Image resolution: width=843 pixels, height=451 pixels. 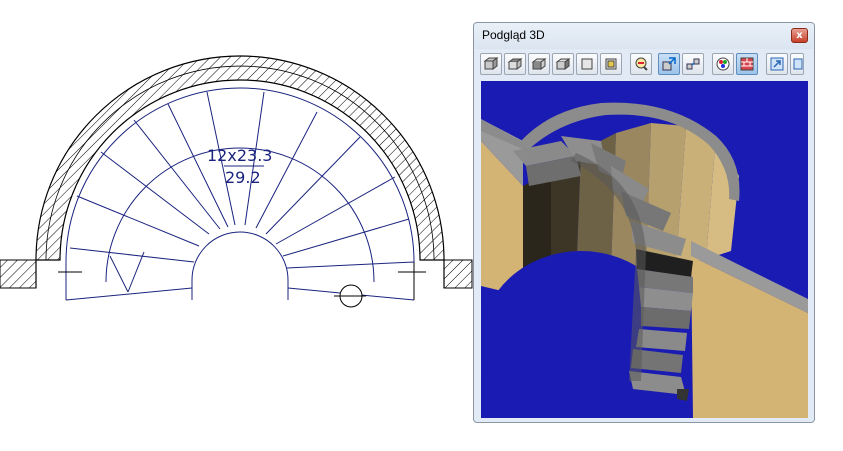 I want to click on export-icon, so click(x=777, y=64).